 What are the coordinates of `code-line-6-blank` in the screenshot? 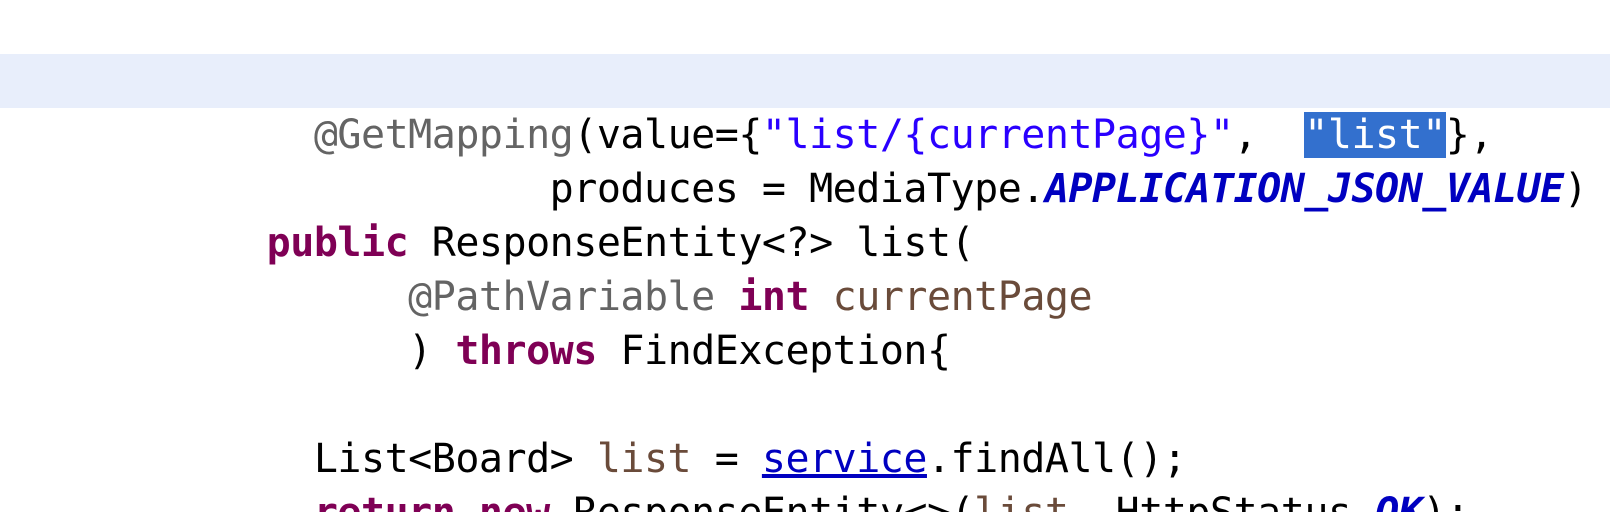 It's located at (805, 351).